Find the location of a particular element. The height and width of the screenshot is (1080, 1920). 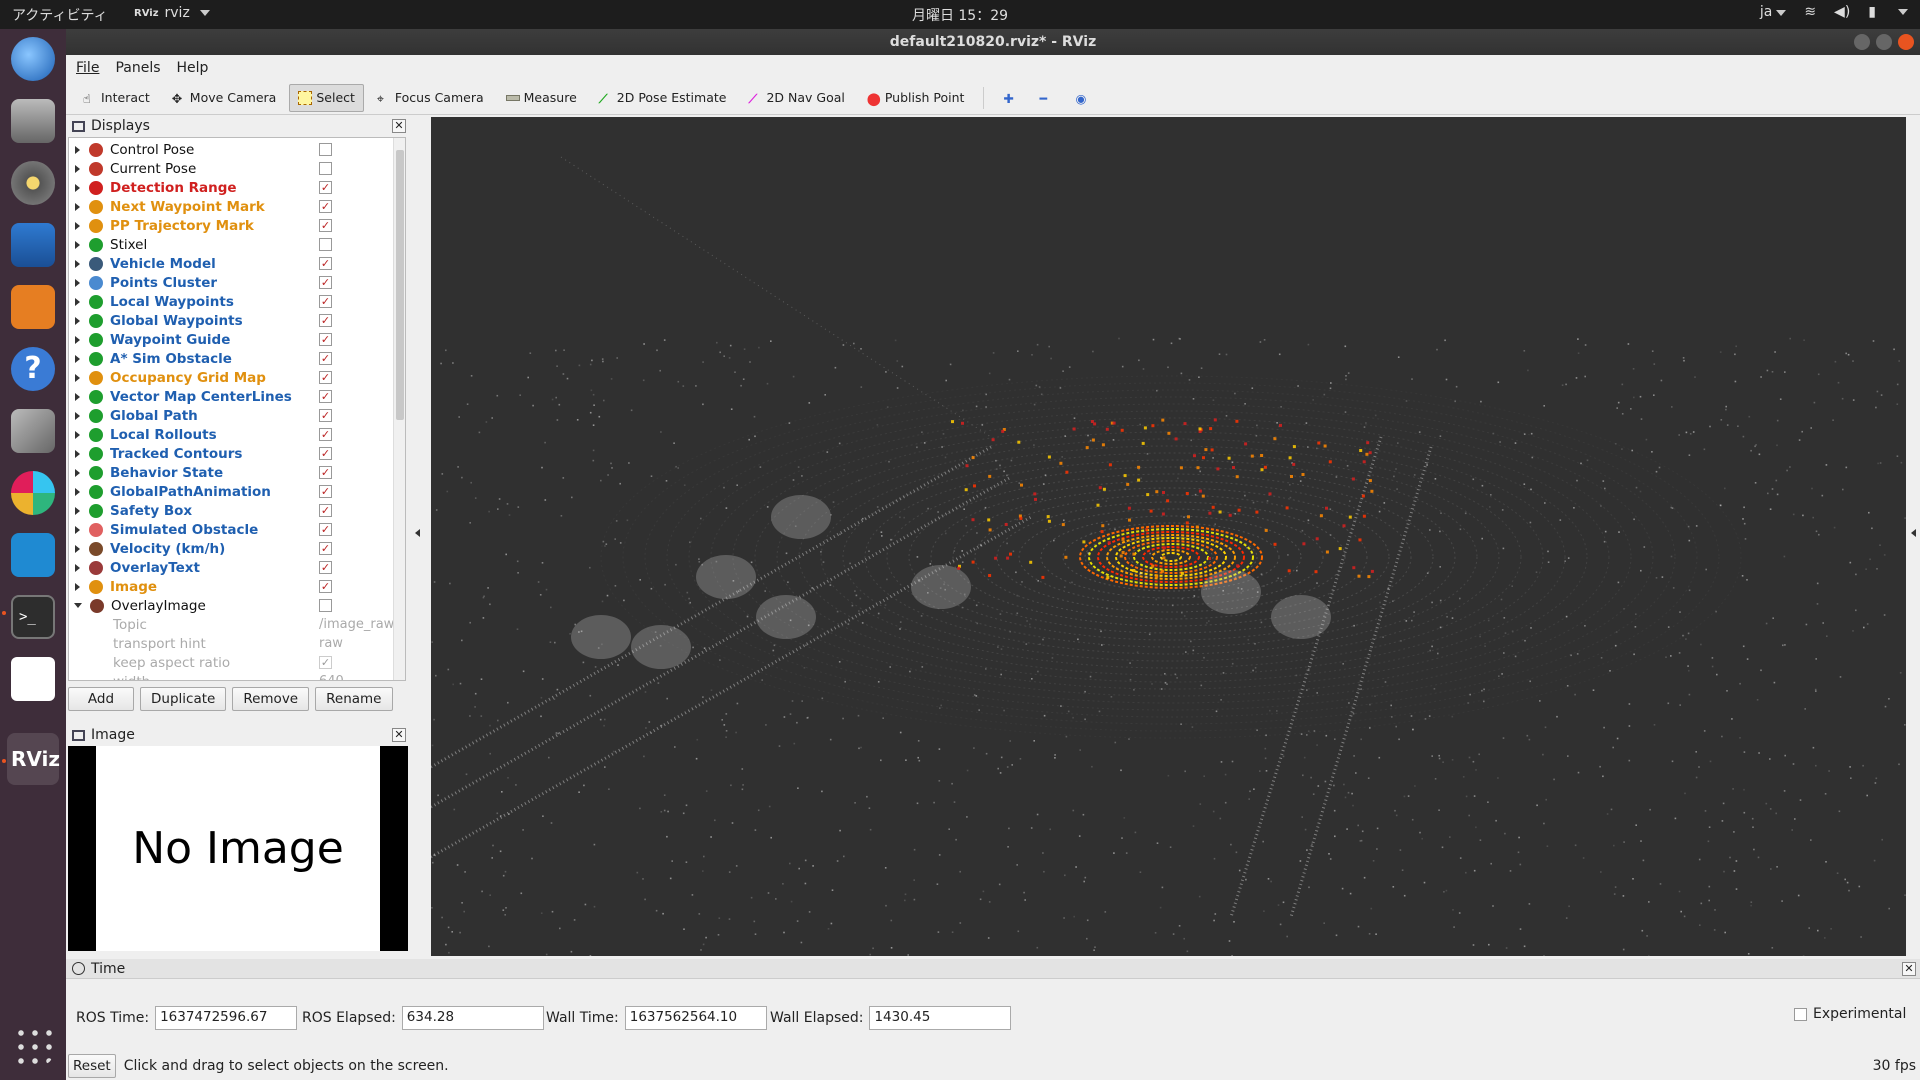

display-property-row: transport hint raw is located at coordinates (229, 643).